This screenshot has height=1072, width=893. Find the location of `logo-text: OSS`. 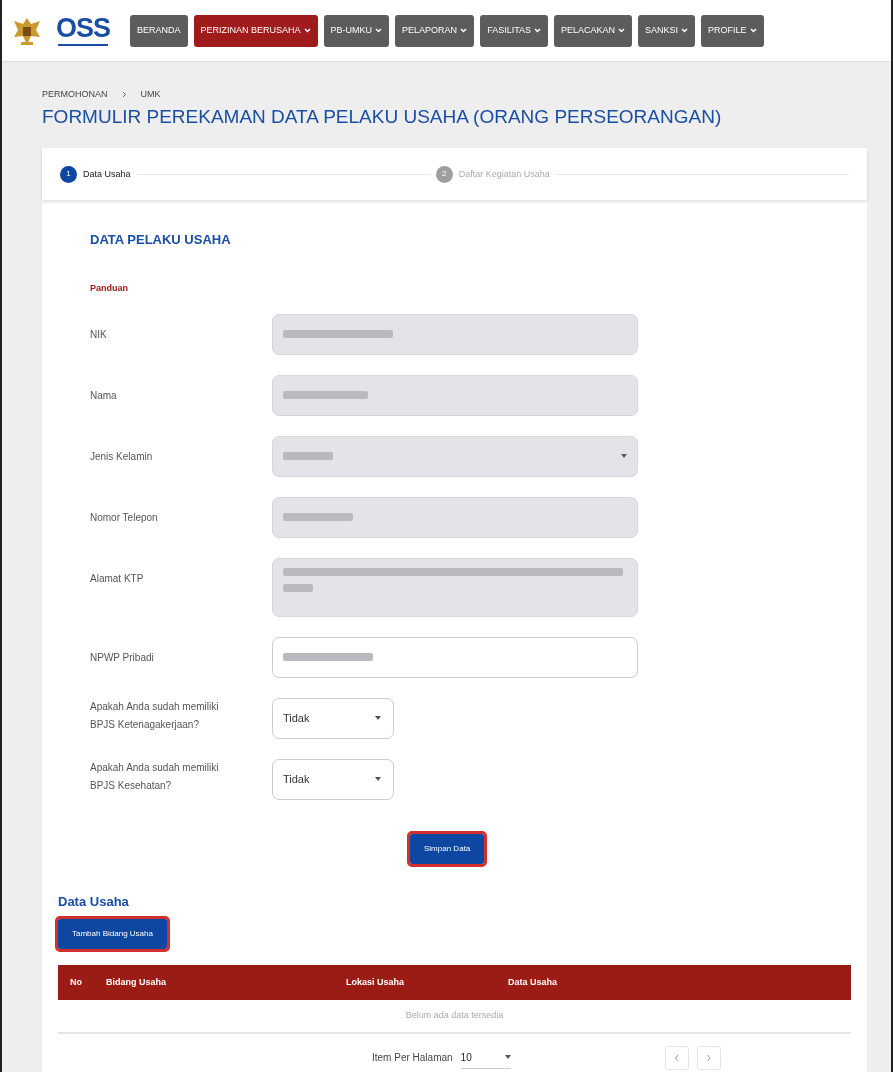

logo-text: OSS is located at coordinates (83, 28).